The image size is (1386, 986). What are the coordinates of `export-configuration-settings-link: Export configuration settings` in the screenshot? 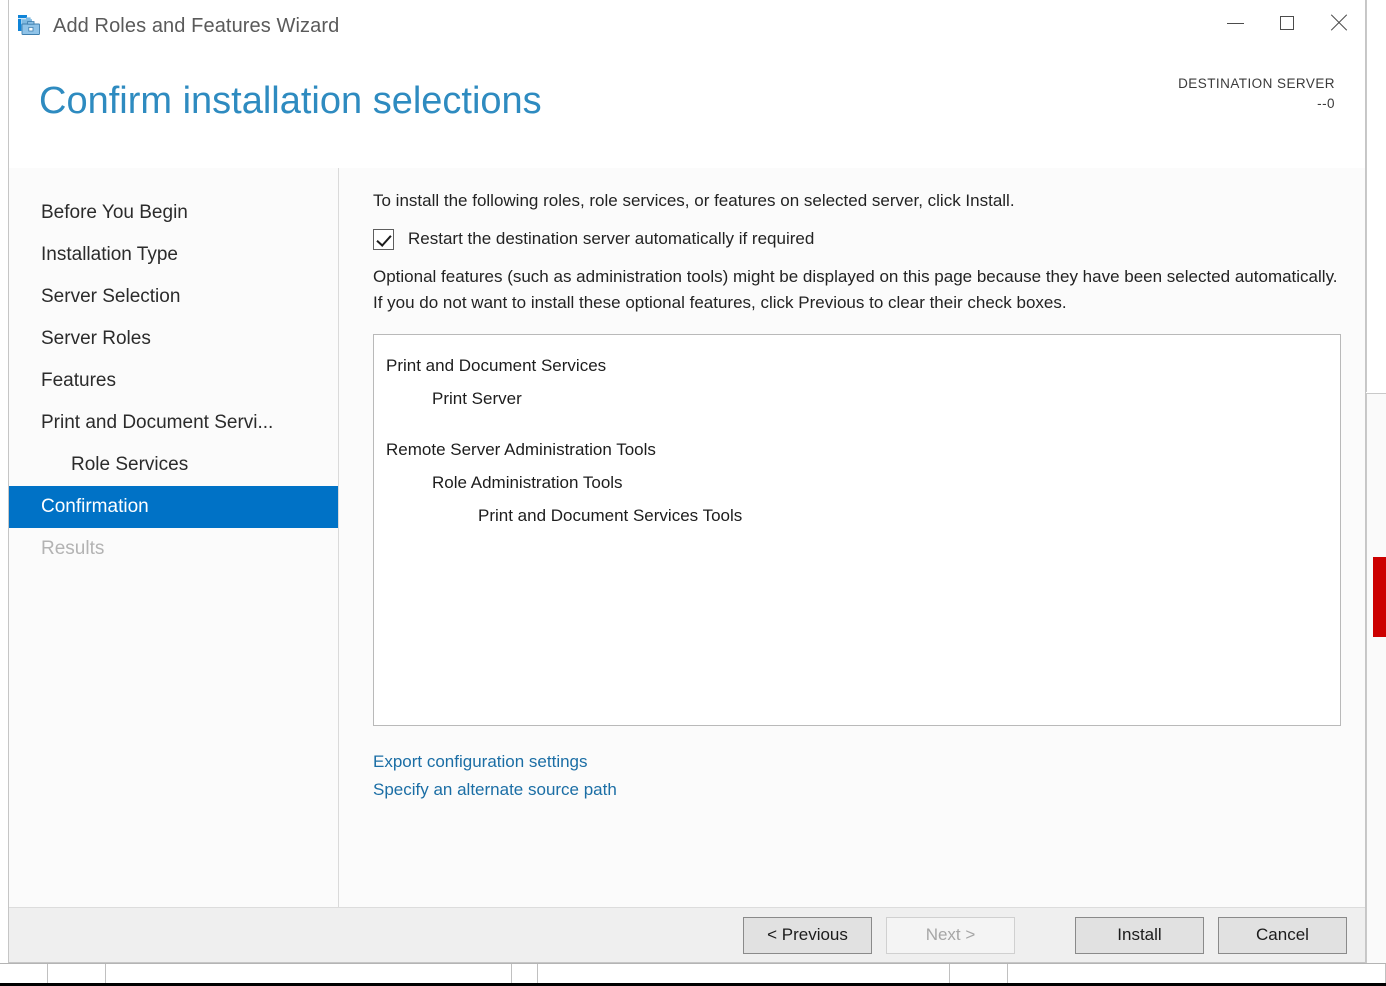 It's located at (480, 762).